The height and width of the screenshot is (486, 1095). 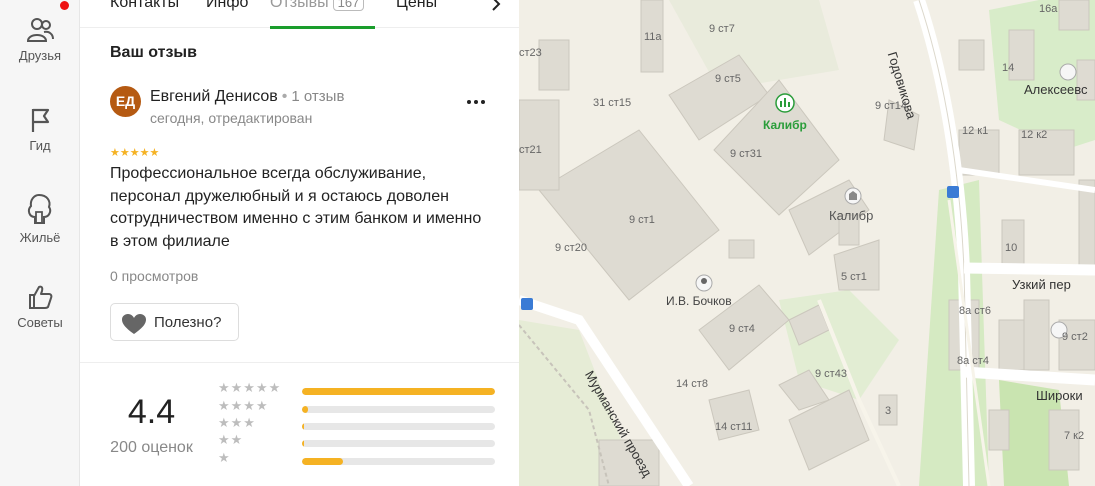 What do you see at coordinates (975, 131) in the screenshot?
I see `building-label: 12 к1` at bounding box center [975, 131].